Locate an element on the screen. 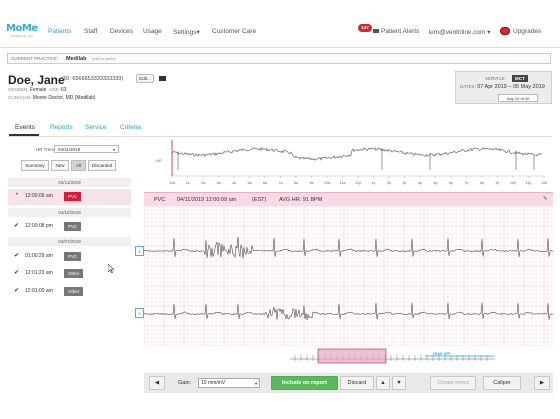  mome-logo: MoMe INFOBIONIC INC is located at coordinates (23, 31).